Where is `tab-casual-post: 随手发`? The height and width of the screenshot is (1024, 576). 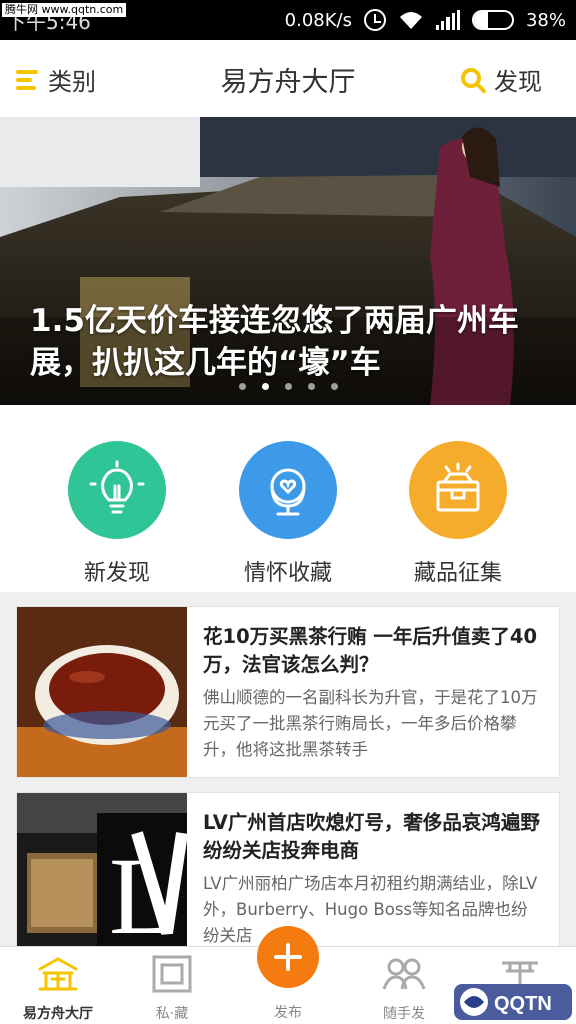
tab-casual-post: 随手发 is located at coordinates (404, 989).